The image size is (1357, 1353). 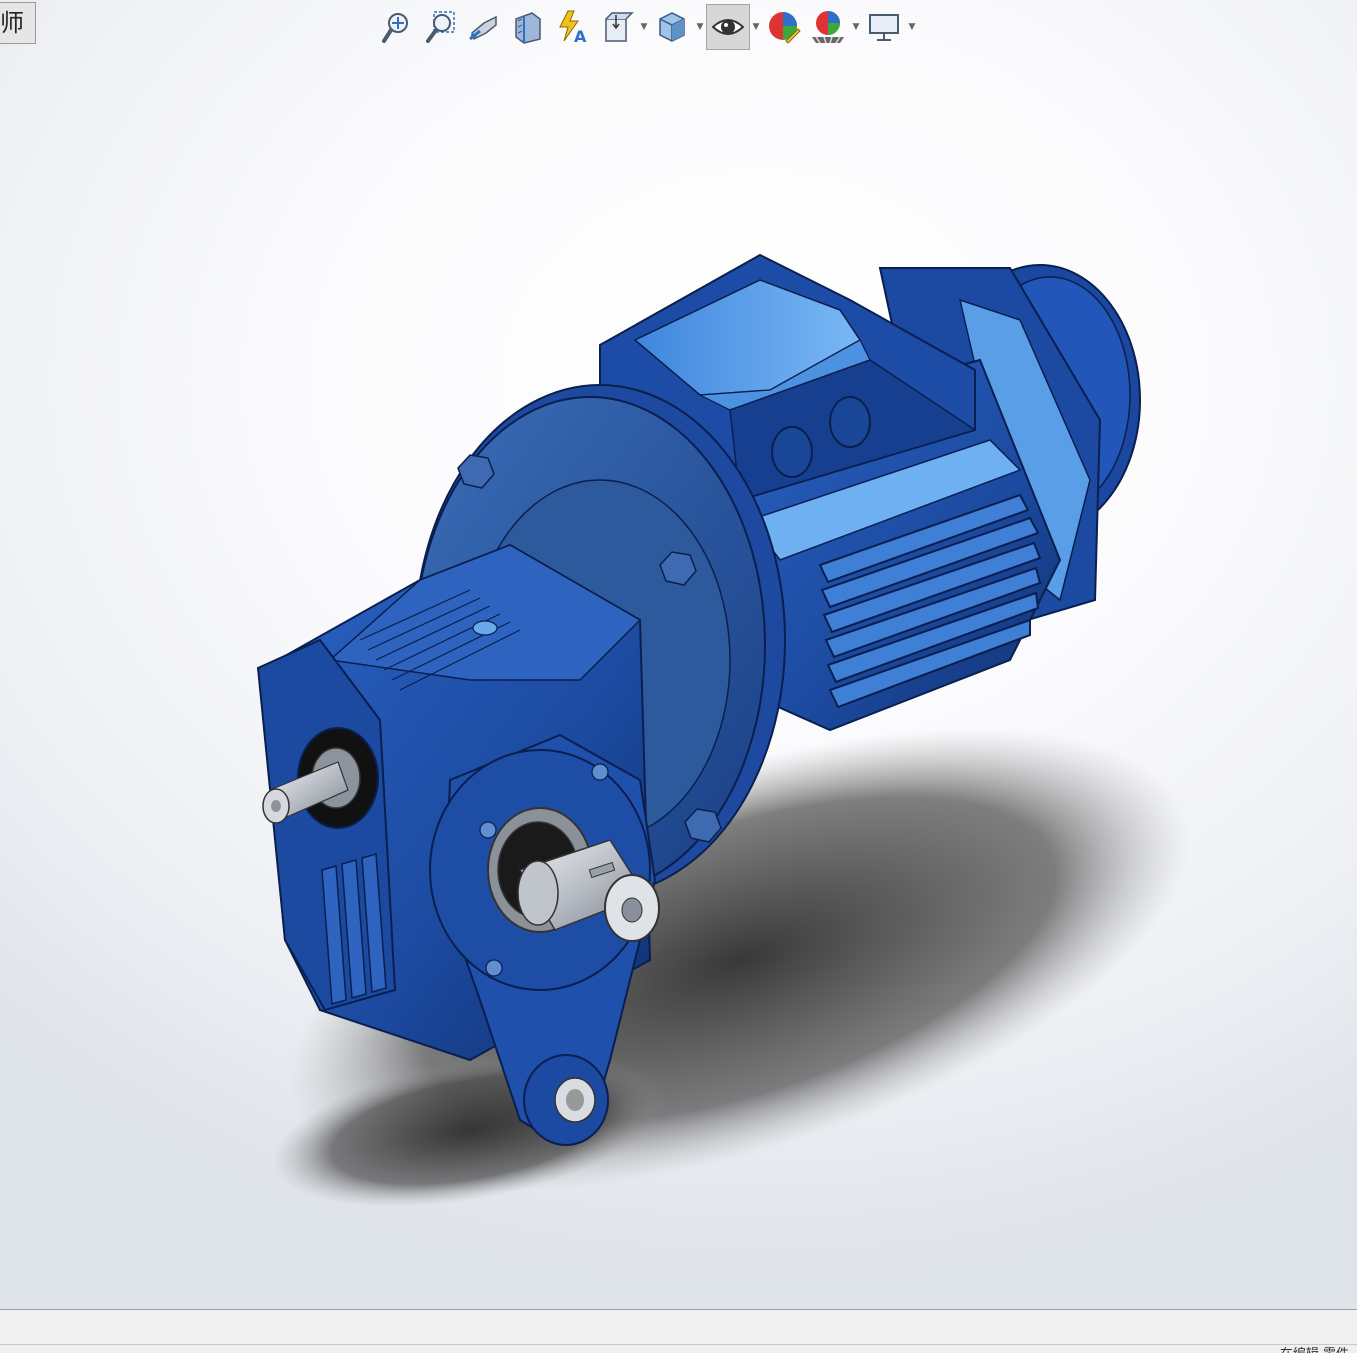 What do you see at coordinates (678, 1331) in the screenshot?
I see `status-bar: 在编辑 零件` at bounding box center [678, 1331].